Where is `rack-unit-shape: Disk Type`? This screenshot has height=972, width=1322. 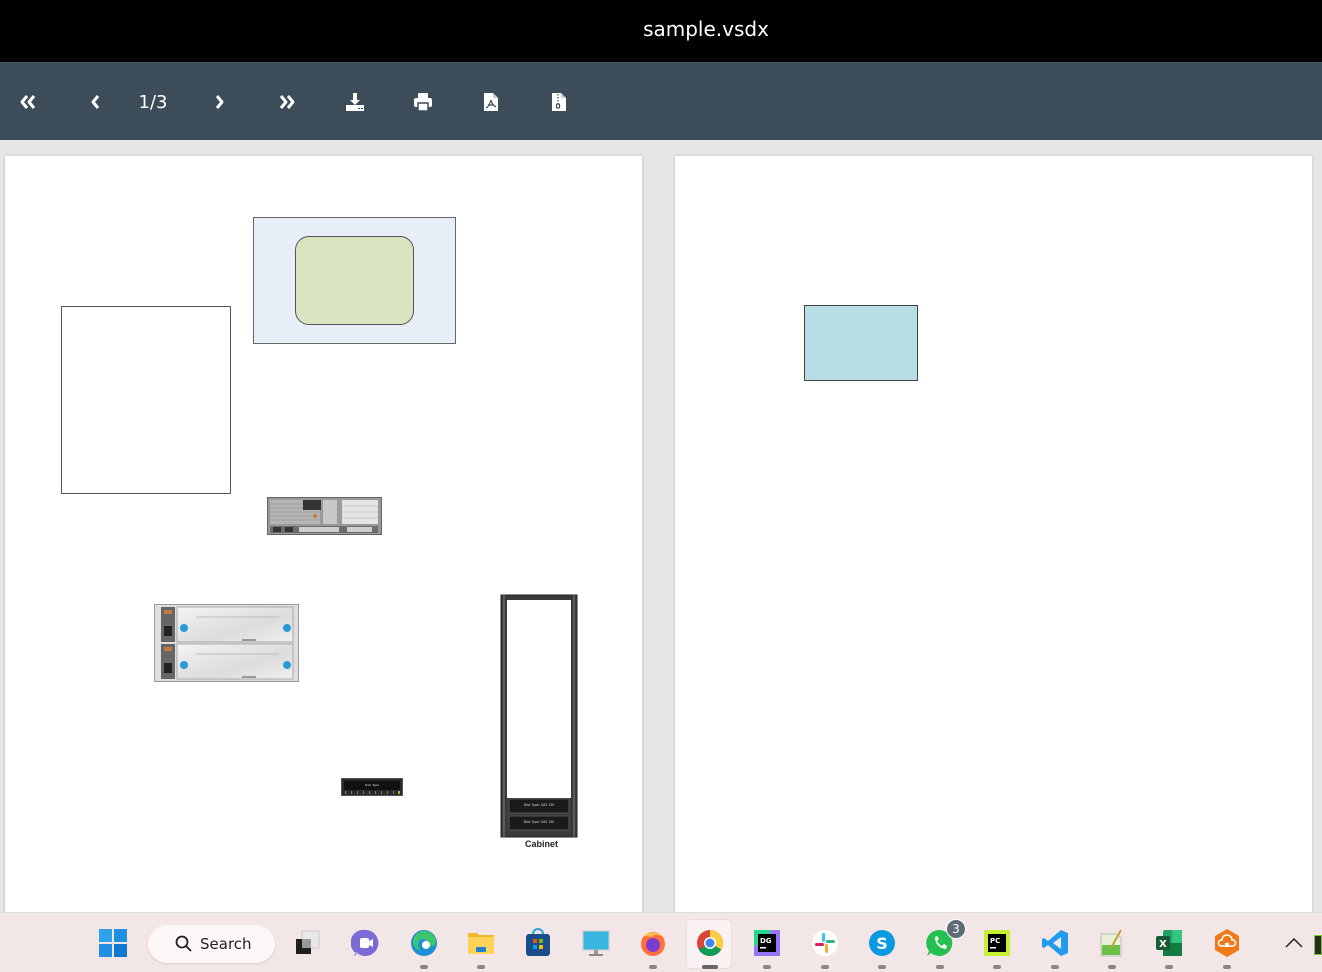
rack-unit-shape: Disk Type is located at coordinates (372, 787).